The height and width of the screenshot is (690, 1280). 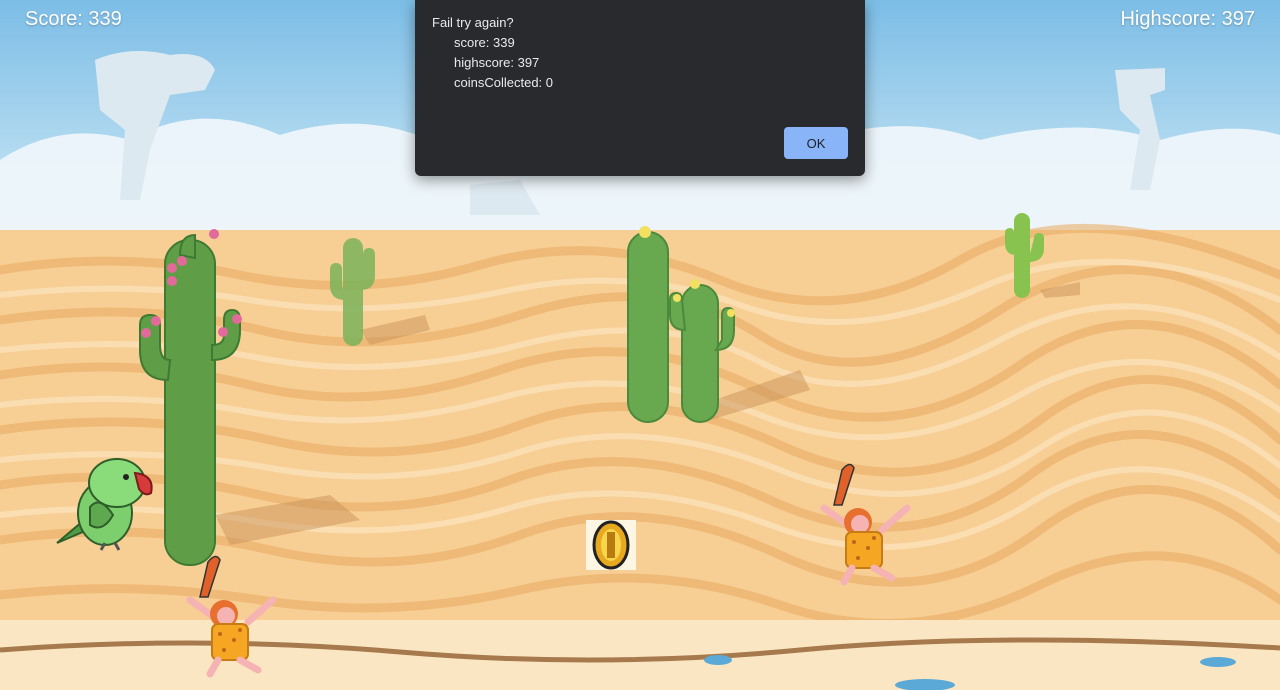 What do you see at coordinates (104, 504) in the screenshot?
I see `parrot-icon` at bounding box center [104, 504].